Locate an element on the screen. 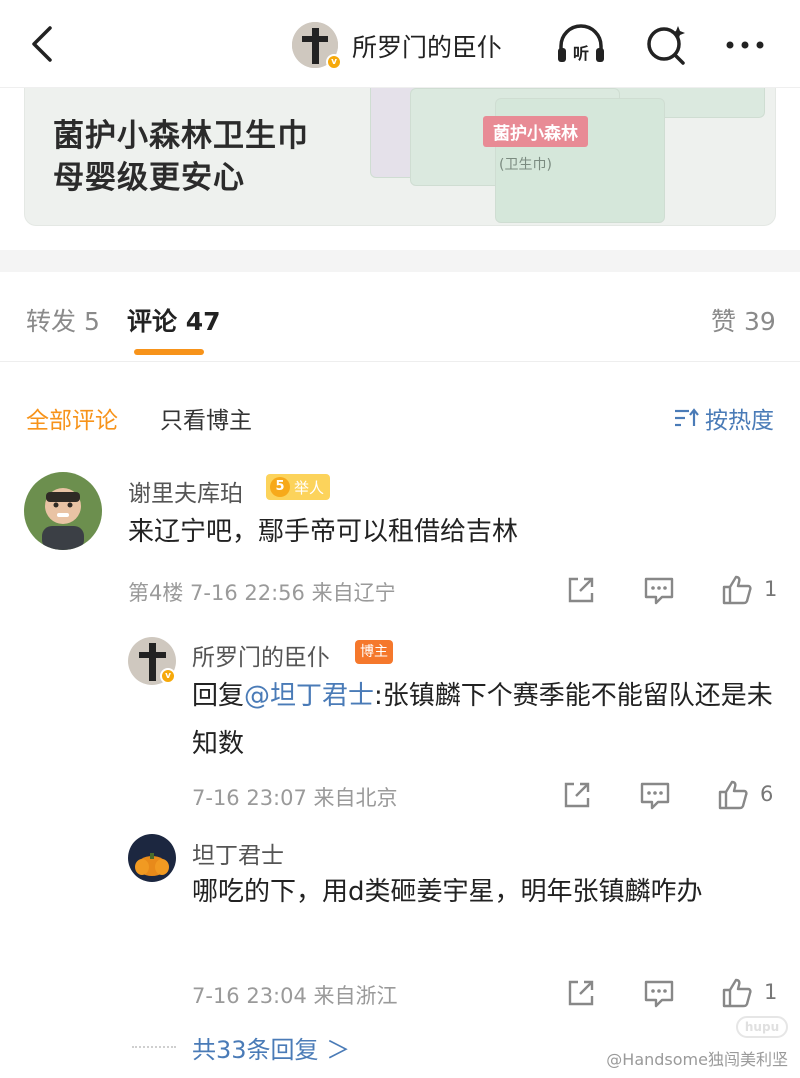  ad-headline: 菌护小森林卫生巾 is located at coordinates (181, 136).